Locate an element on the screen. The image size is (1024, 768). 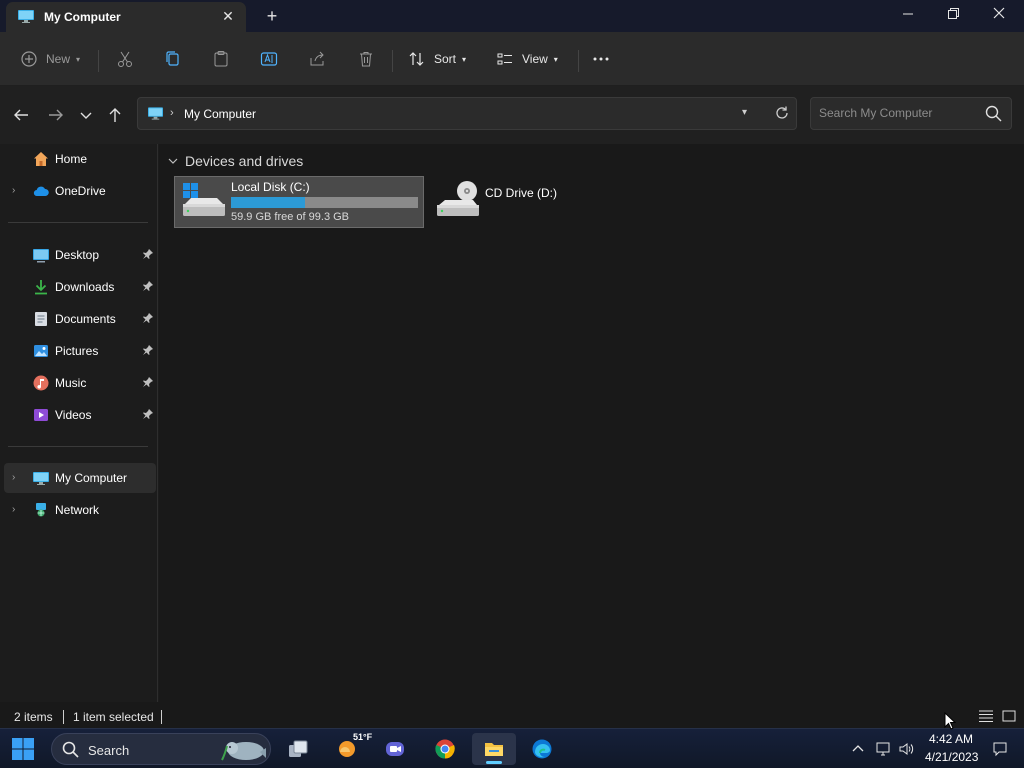
taskbar-chrome is located at coordinates (445, 749).